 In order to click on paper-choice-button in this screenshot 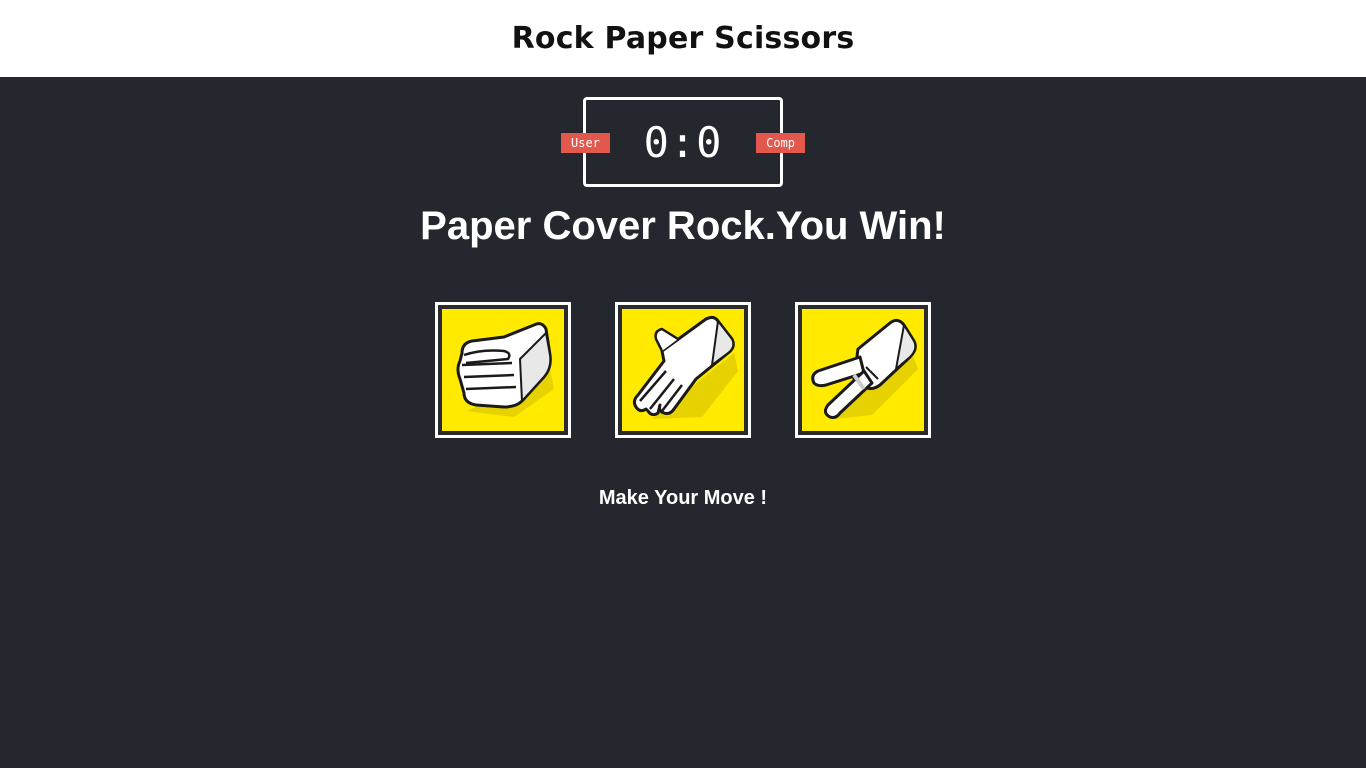, I will do `click(683, 370)`.